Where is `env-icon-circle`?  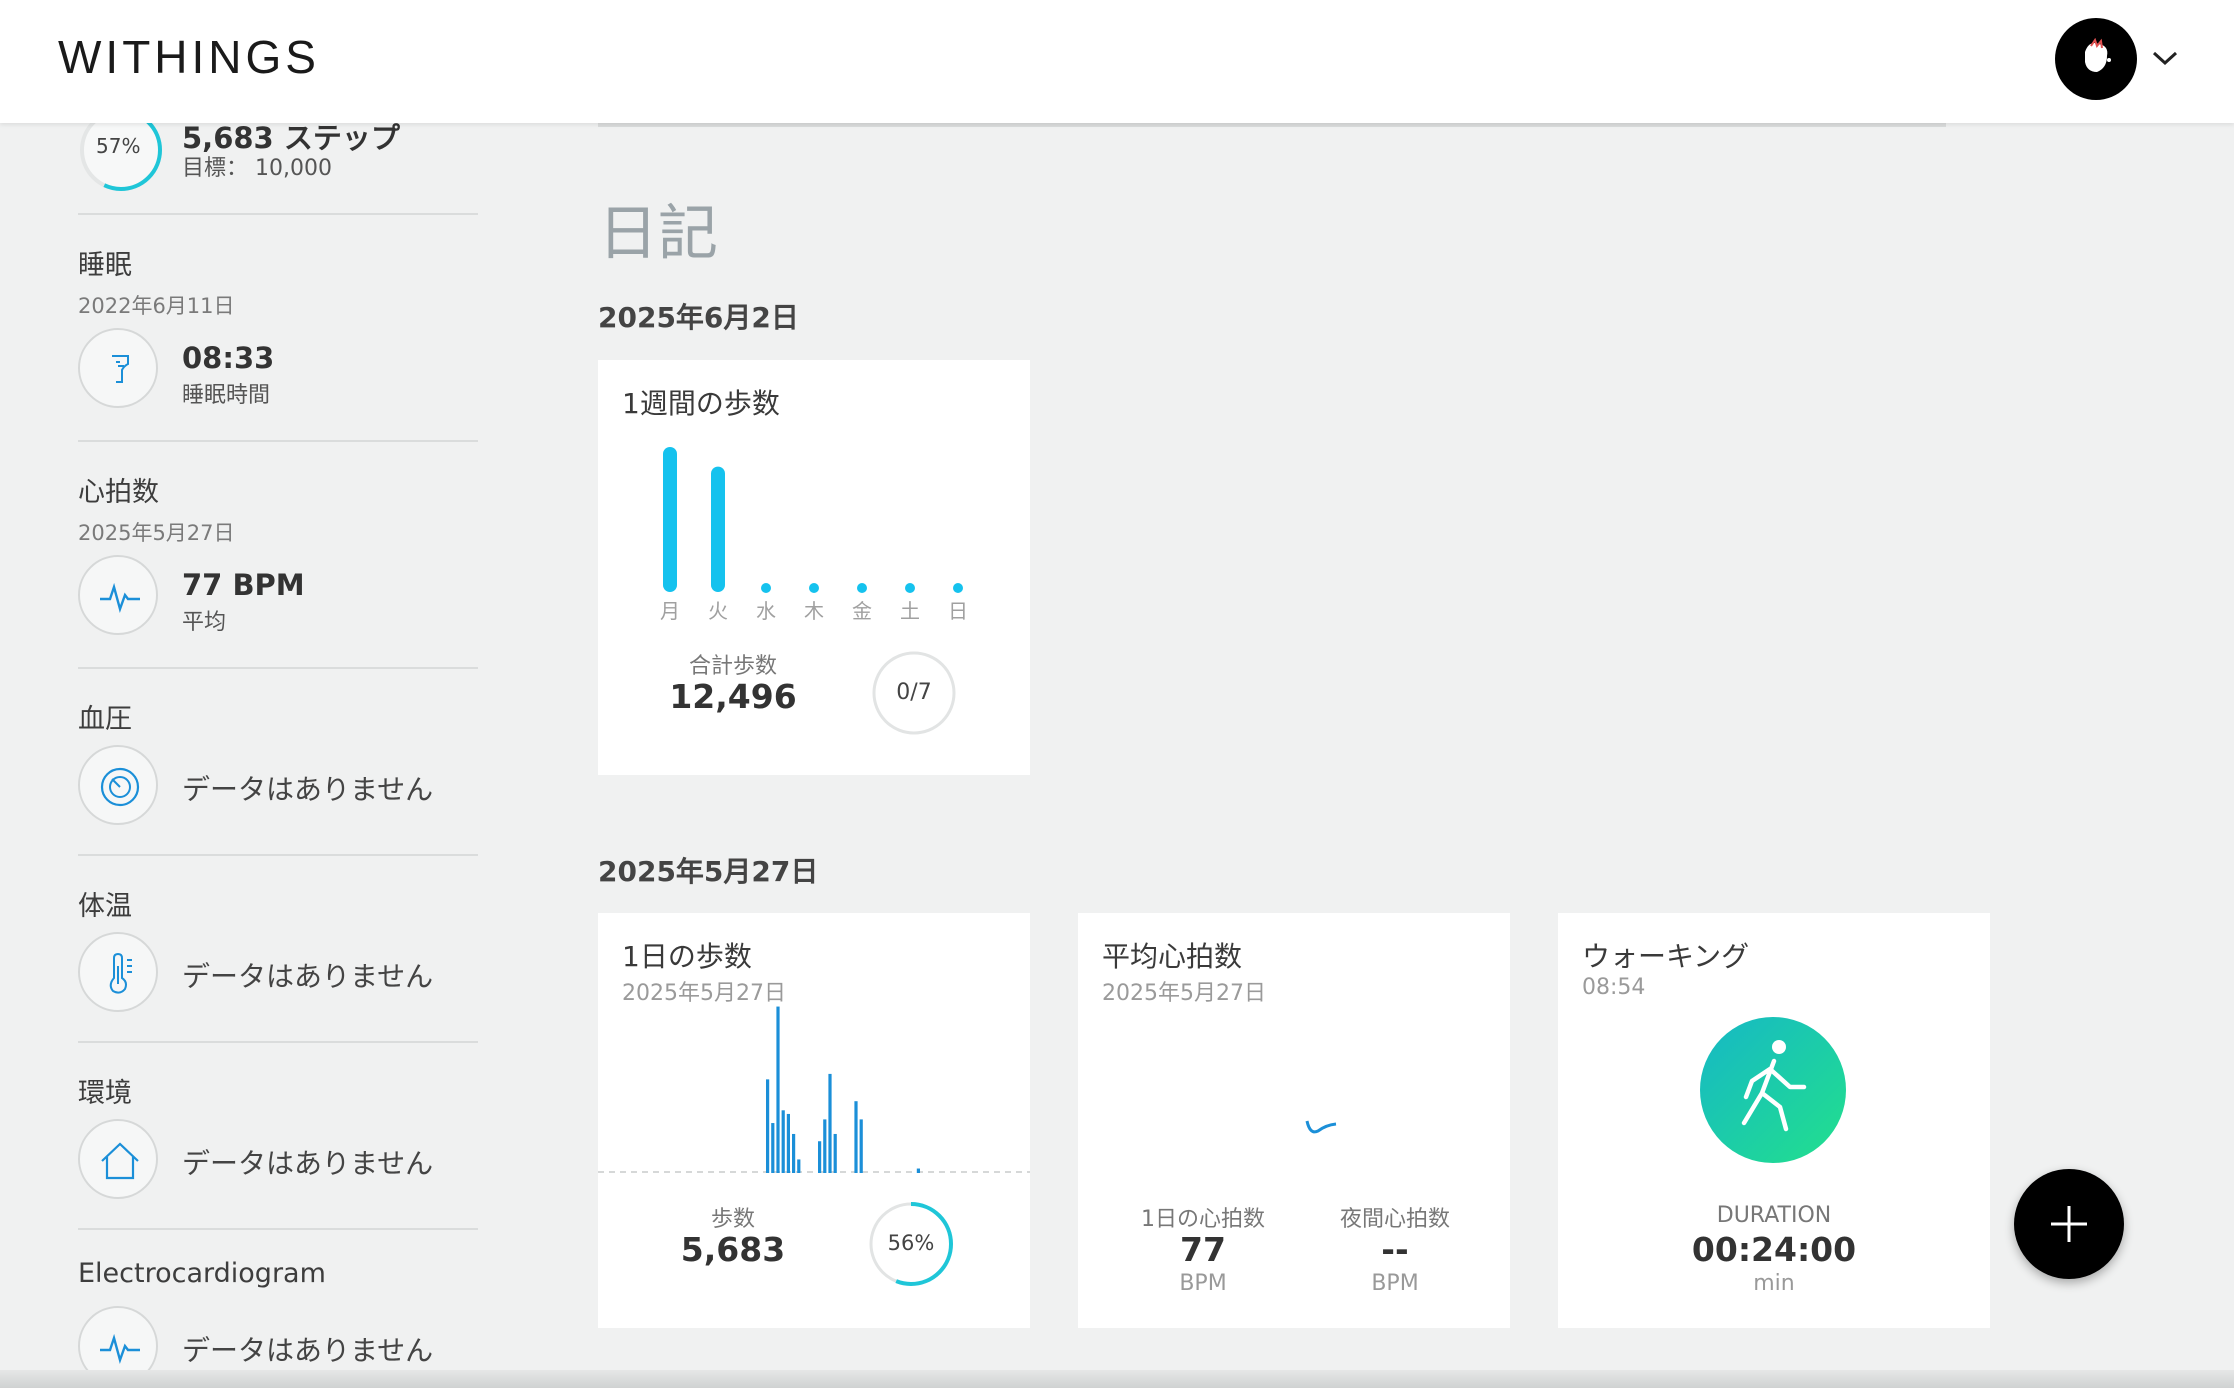
env-icon-circle is located at coordinates (118, 1159).